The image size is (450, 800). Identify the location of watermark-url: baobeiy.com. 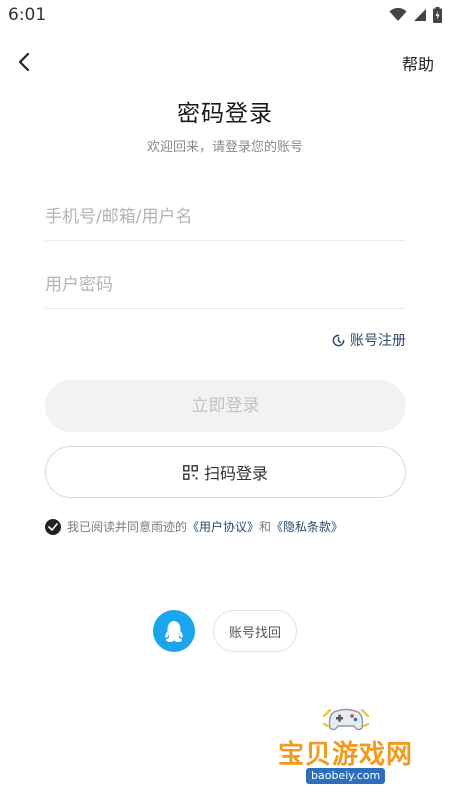
(346, 776).